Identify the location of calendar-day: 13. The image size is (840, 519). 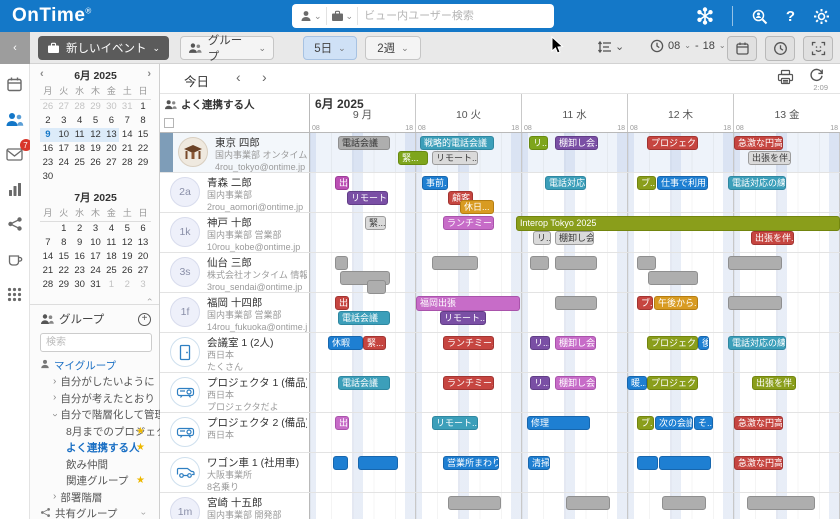
(111, 135).